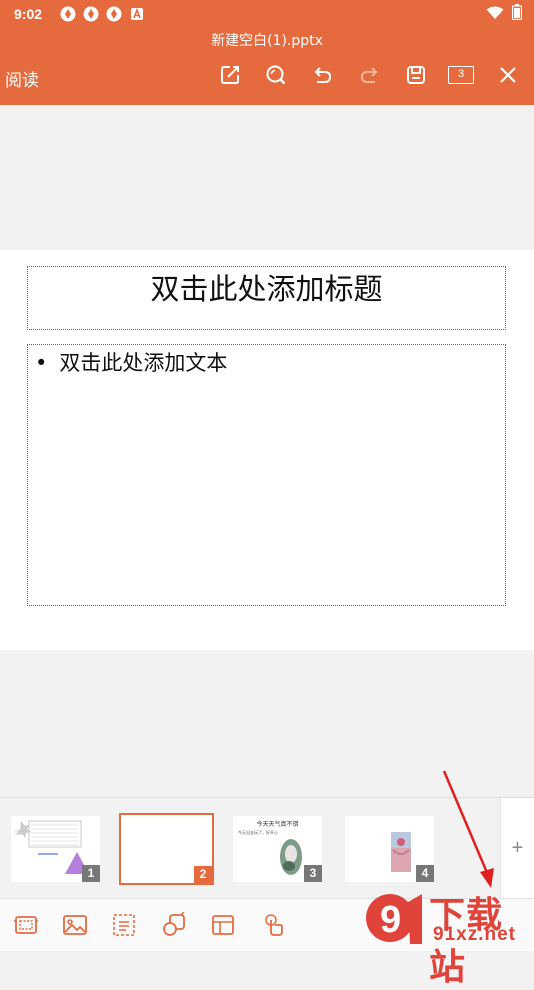 This screenshot has width=534, height=990. What do you see at coordinates (313, 873) in the screenshot?
I see `thumbnail-number: 3` at bounding box center [313, 873].